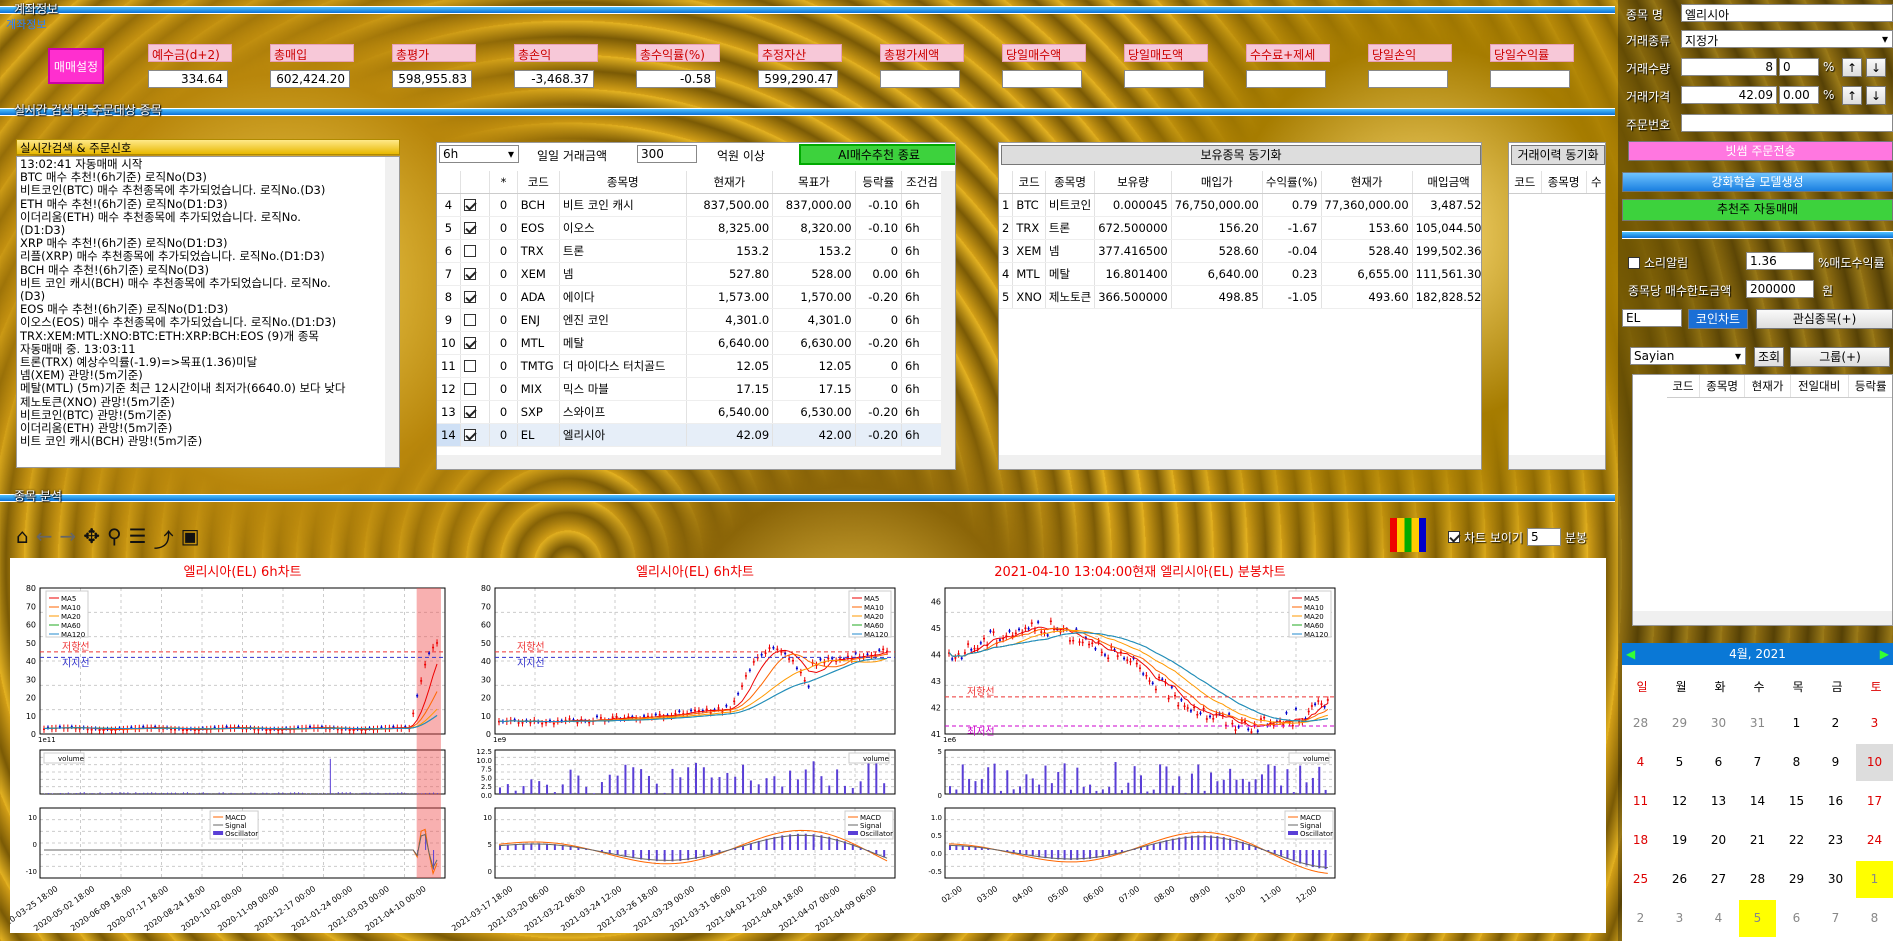  Describe the element at coordinates (1679, 840) in the screenshot. I see `calendar-day: 19` at that location.